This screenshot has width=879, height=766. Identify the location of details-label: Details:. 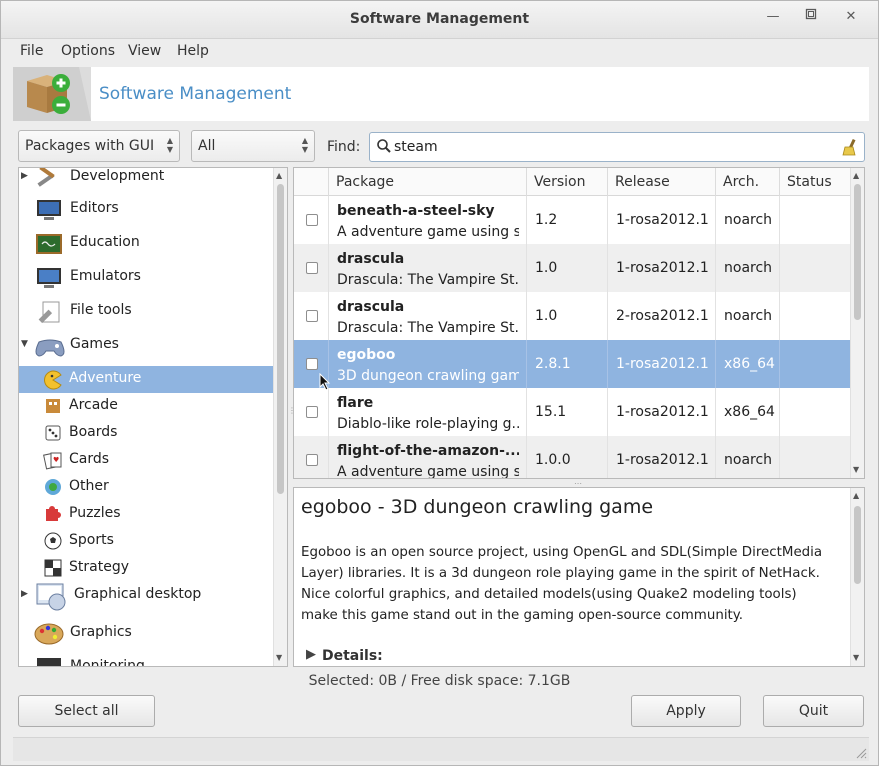
(352, 656).